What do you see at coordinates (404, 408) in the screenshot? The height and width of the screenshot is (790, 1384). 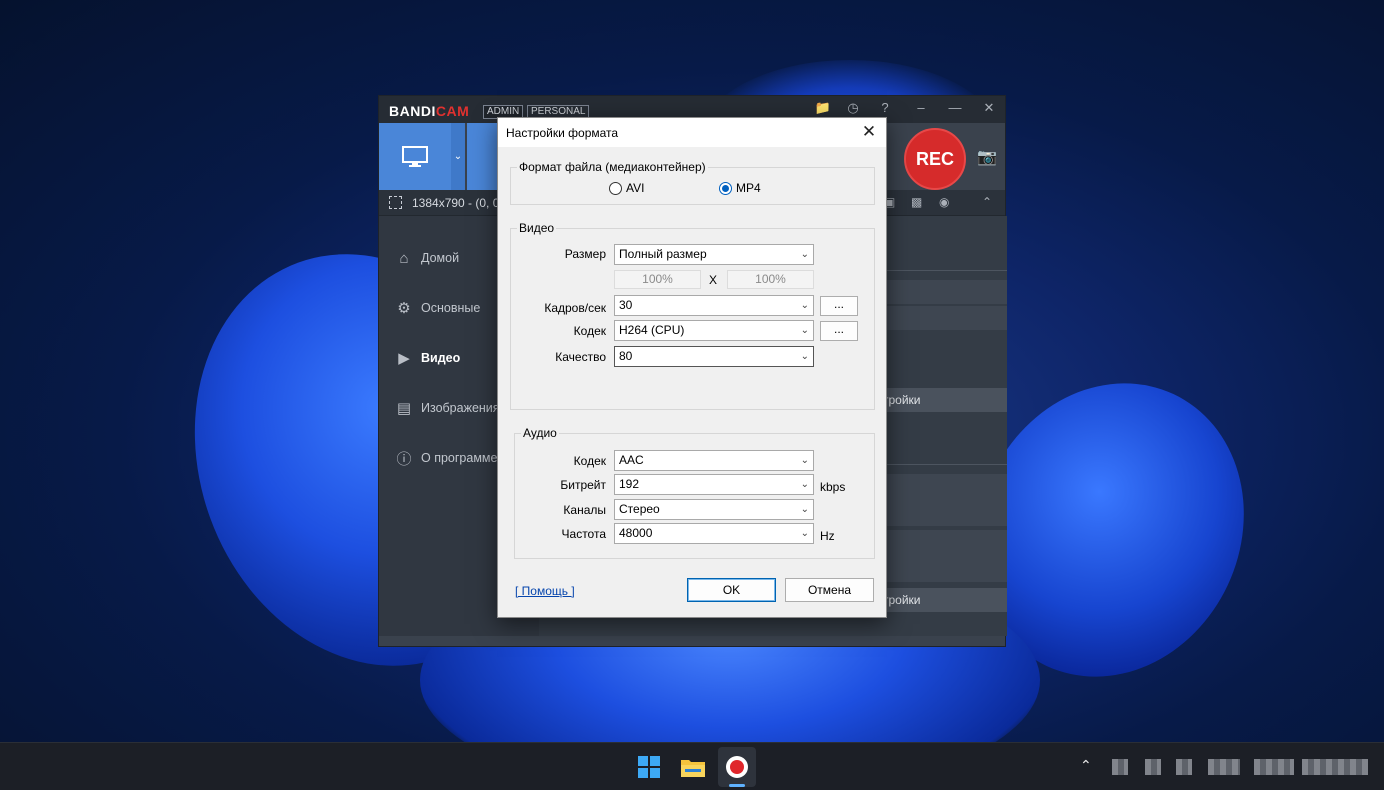 I see `image-icon: ▤` at bounding box center [404, 408].